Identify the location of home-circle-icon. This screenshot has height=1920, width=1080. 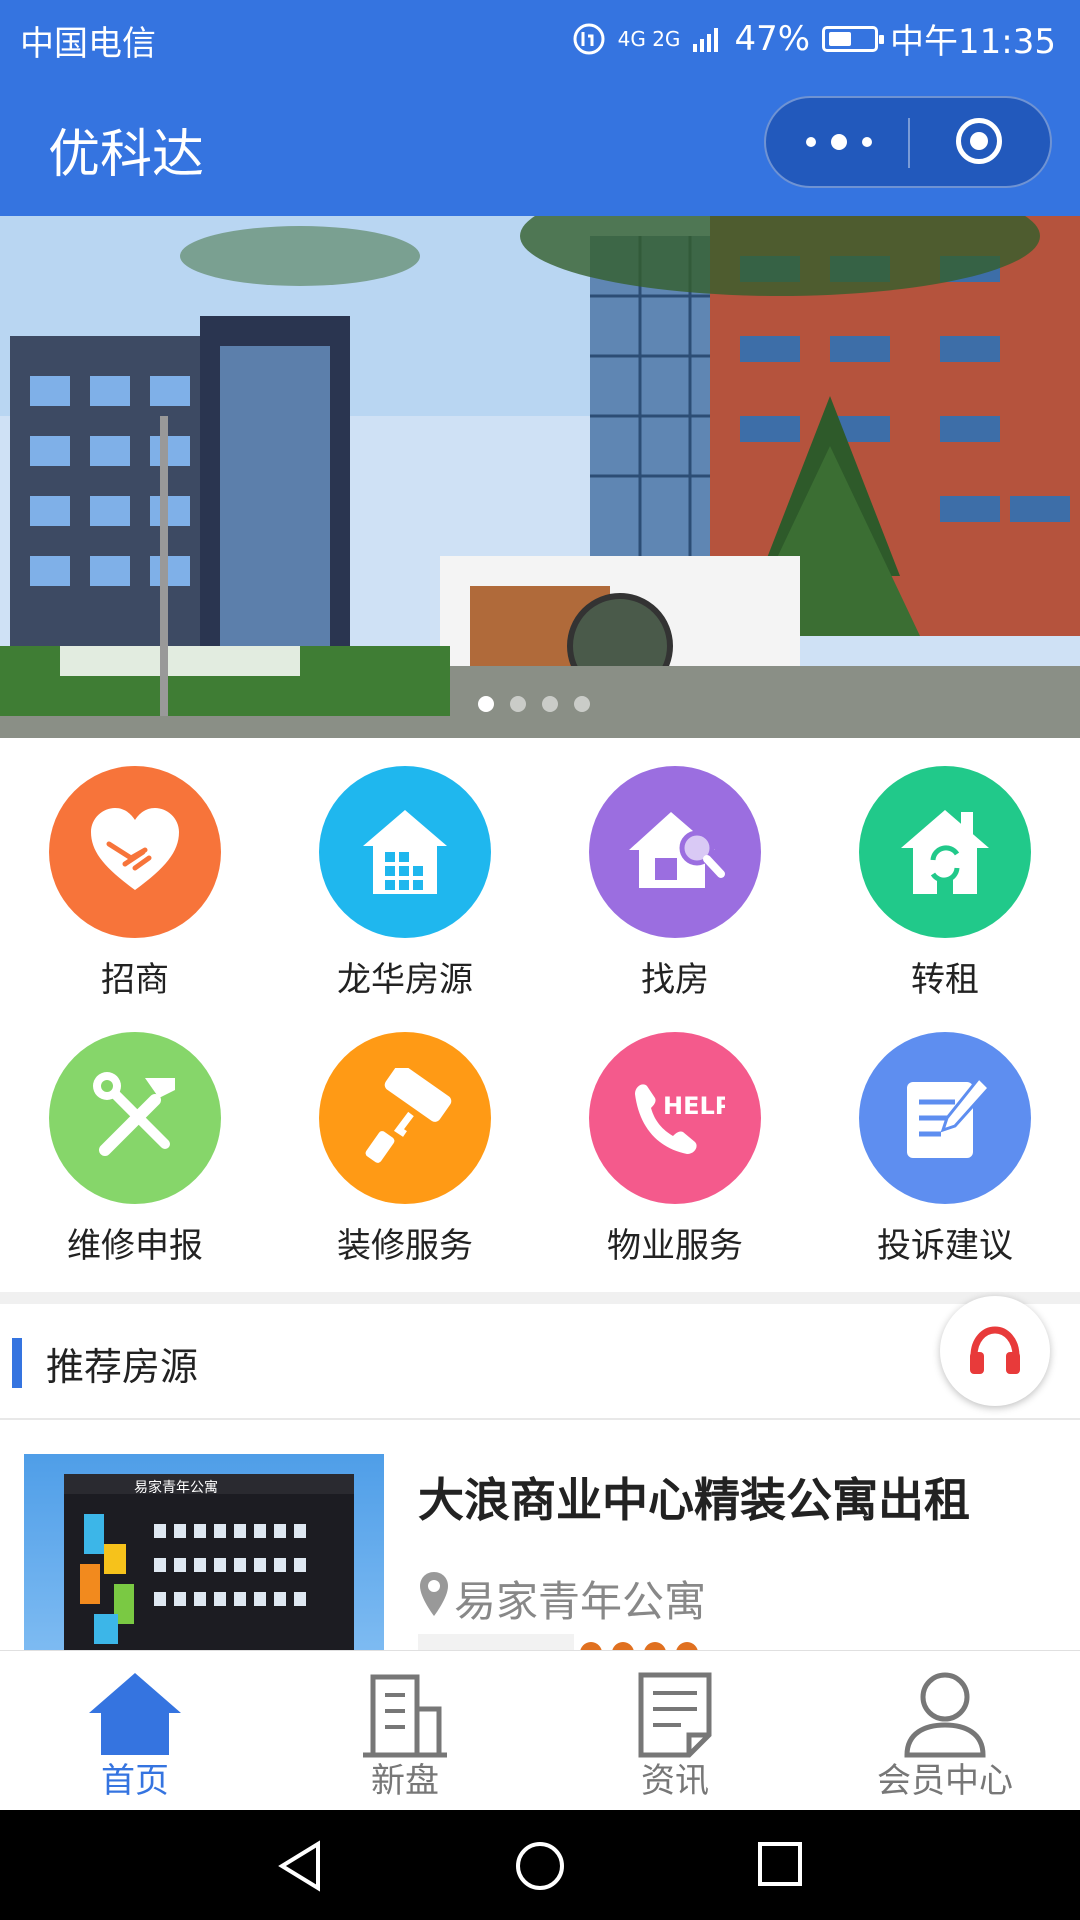
(540, 1866).